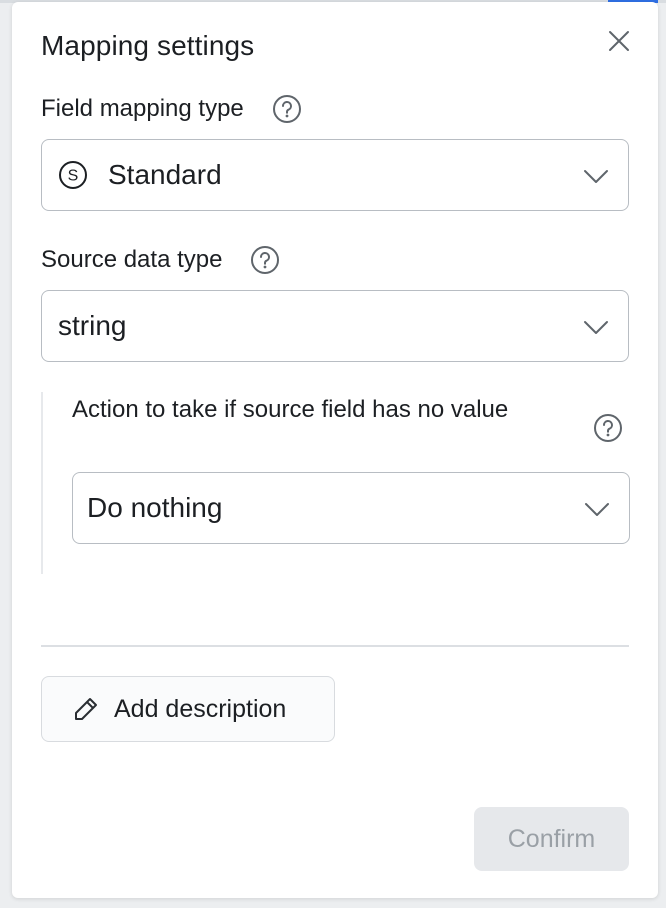 Image resolution: width=666 pixels, height=908 pixels. I want to click on source-data-type-label-row: Source data type, so click(160, 260).